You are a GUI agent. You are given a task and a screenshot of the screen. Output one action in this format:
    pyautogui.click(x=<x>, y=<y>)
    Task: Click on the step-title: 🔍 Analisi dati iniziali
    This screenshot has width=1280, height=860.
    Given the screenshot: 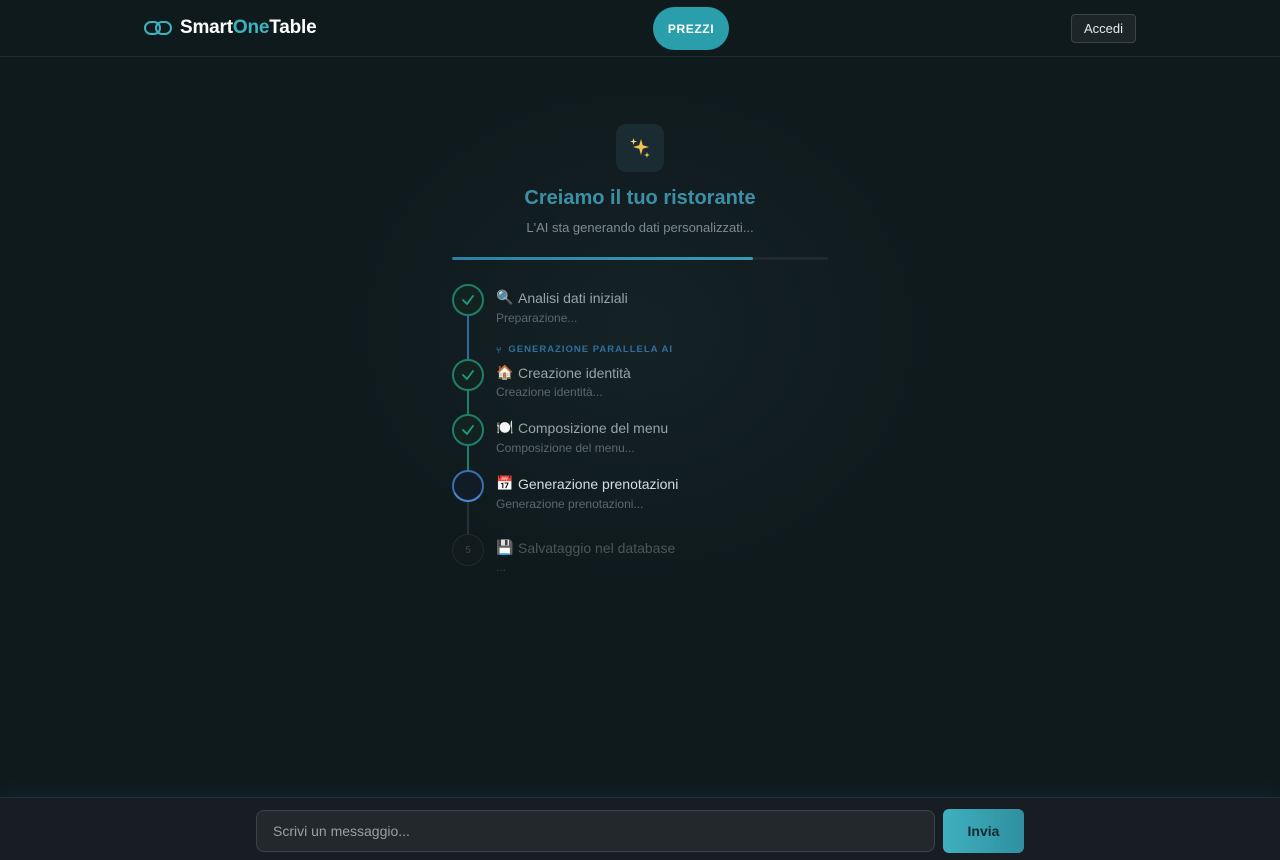 What is the action you would take?
    pyautogui.click(x=562, y=297)
    